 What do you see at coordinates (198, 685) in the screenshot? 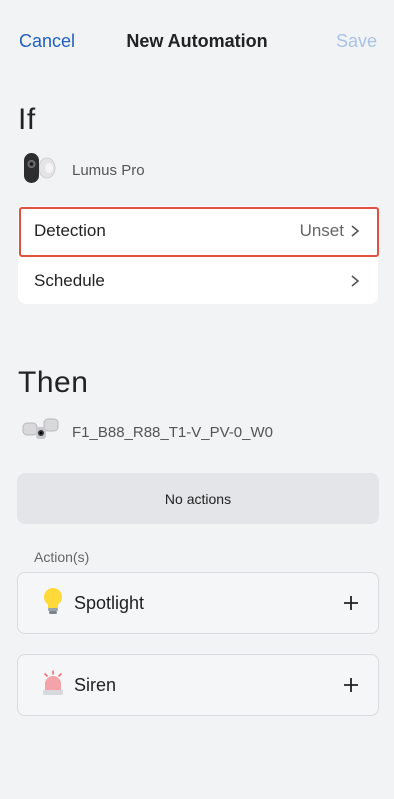
I see `siren-action: Siren` at bounding box center [198, 685].